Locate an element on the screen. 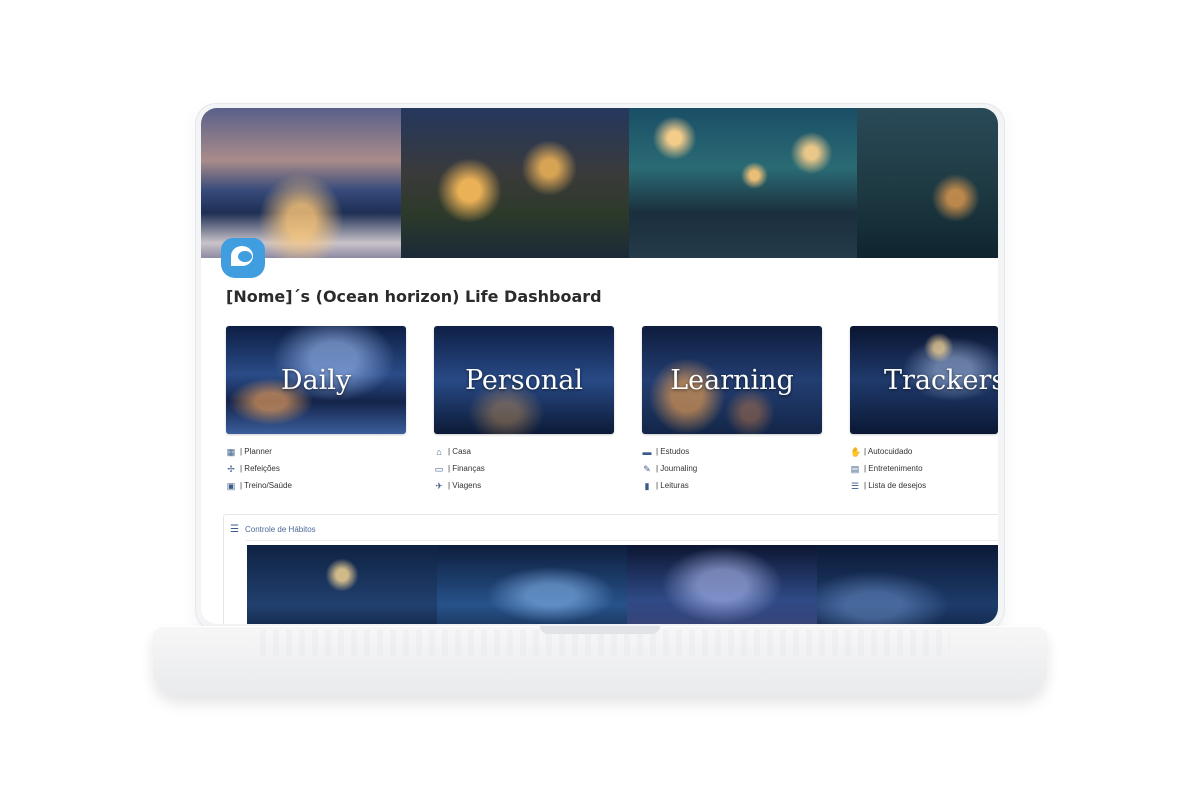  book-icon: ▮ is located at coordinates (647, 485).